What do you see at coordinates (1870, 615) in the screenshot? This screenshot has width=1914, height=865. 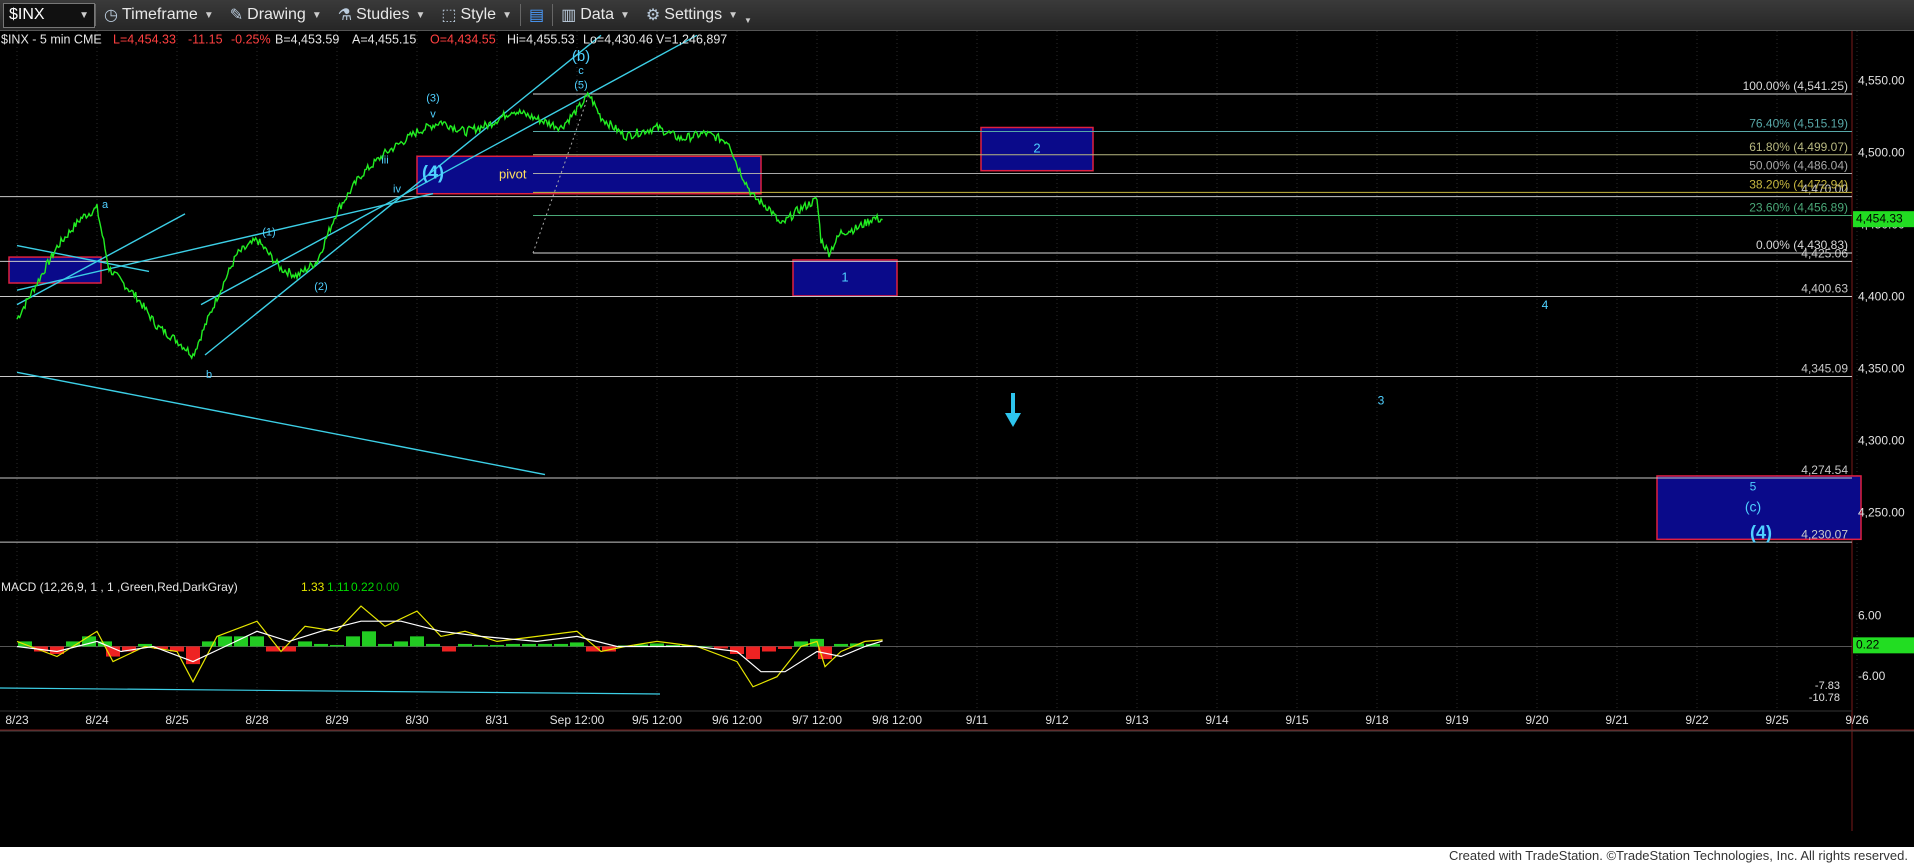 I see `macd-tick-label: 6.00` at bounding box center [1870, 615].